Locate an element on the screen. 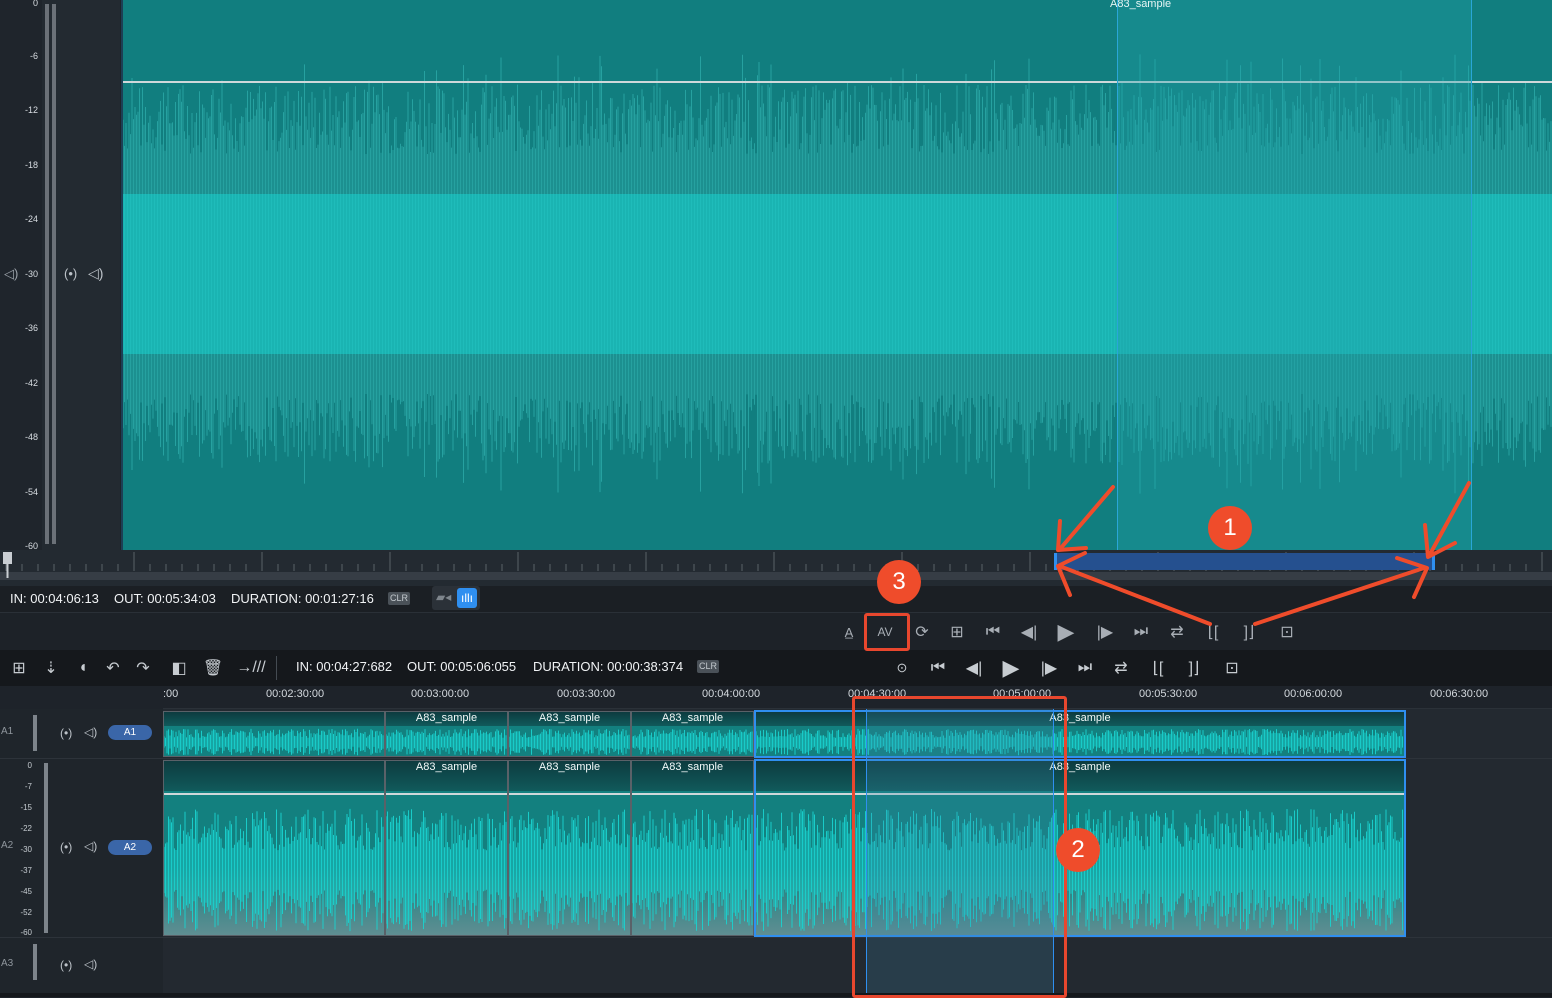 The height and width of the screenshot is (998, 1552). callout-badge: 2 is located at coordinates (1078, 850).